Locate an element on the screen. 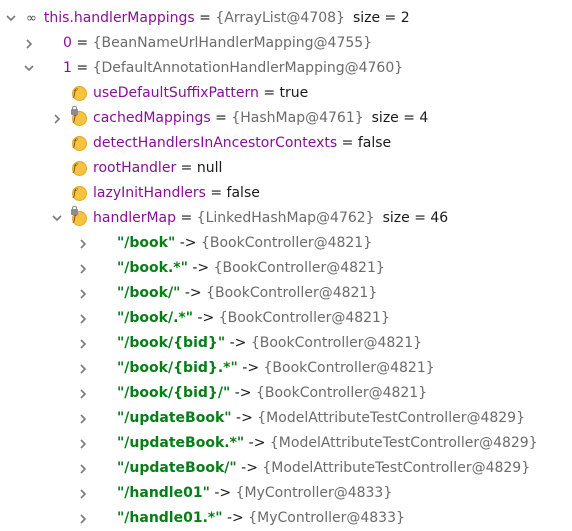  tree-row: f lazyInitHandlers = false is located at coordinates (155, 193).